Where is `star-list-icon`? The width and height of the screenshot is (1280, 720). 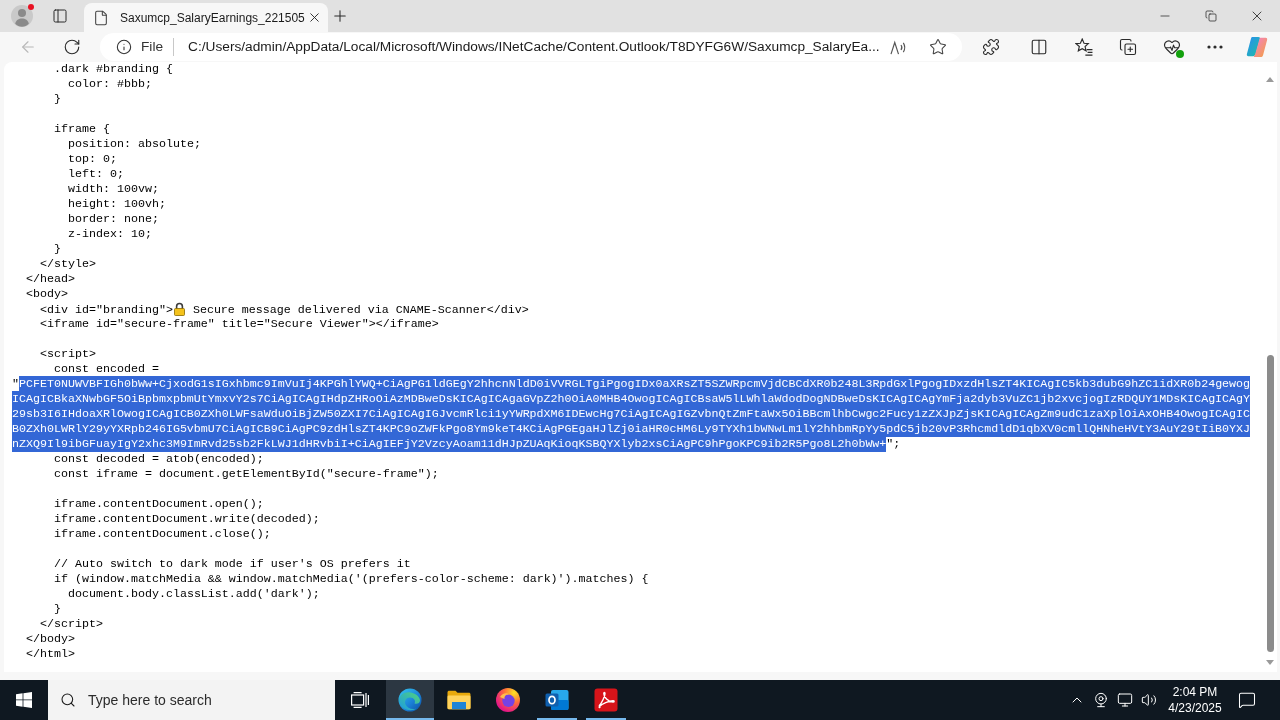
star-list-icon is located at coordinates (1084, 47).